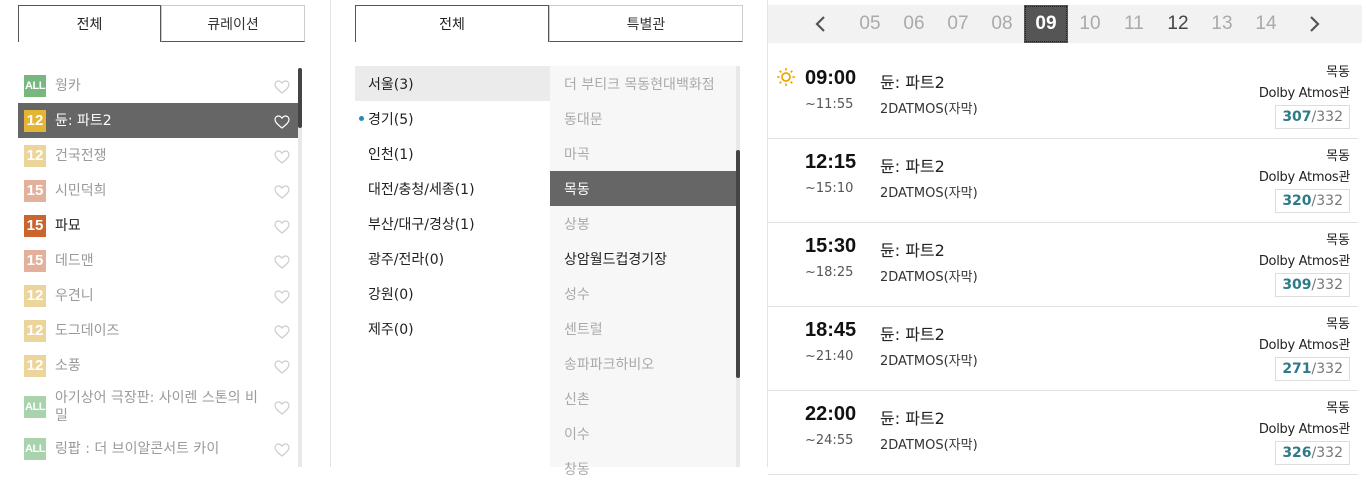 The height and width of the screenshot is (486, 1362). I want to click on date-item: 12, so click(1178, 24).